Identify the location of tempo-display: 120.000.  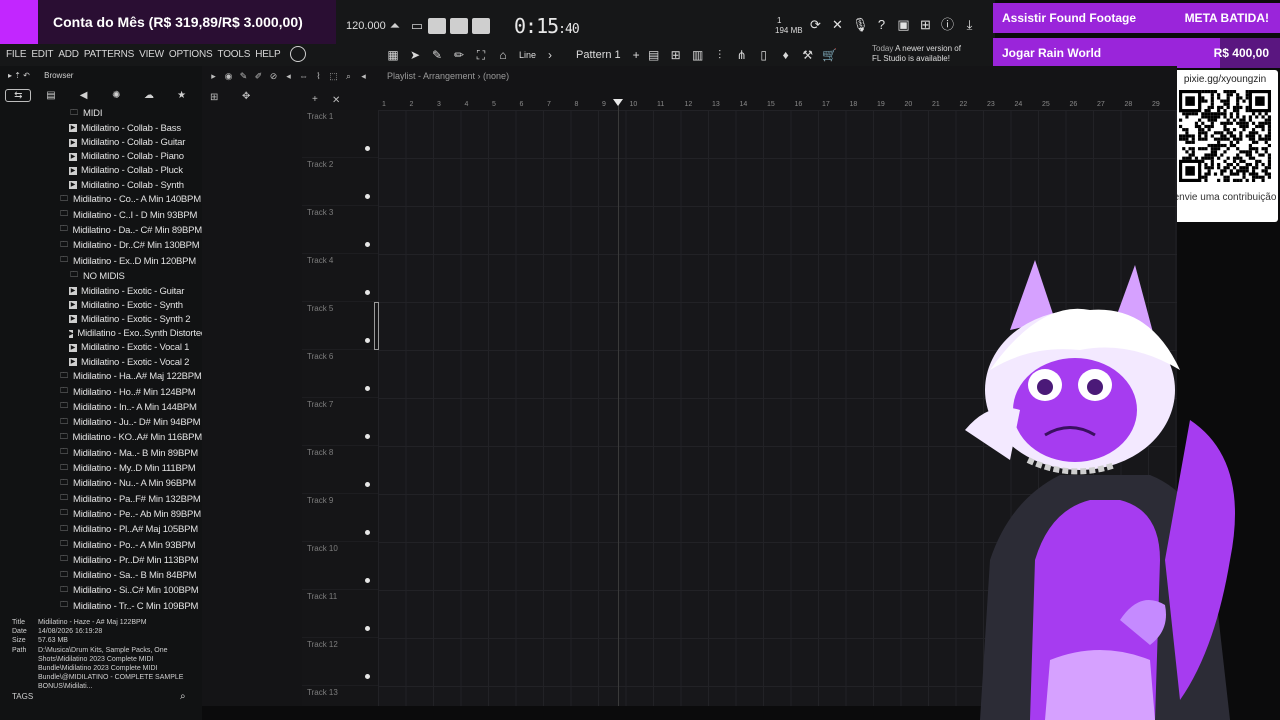
(366, 26).